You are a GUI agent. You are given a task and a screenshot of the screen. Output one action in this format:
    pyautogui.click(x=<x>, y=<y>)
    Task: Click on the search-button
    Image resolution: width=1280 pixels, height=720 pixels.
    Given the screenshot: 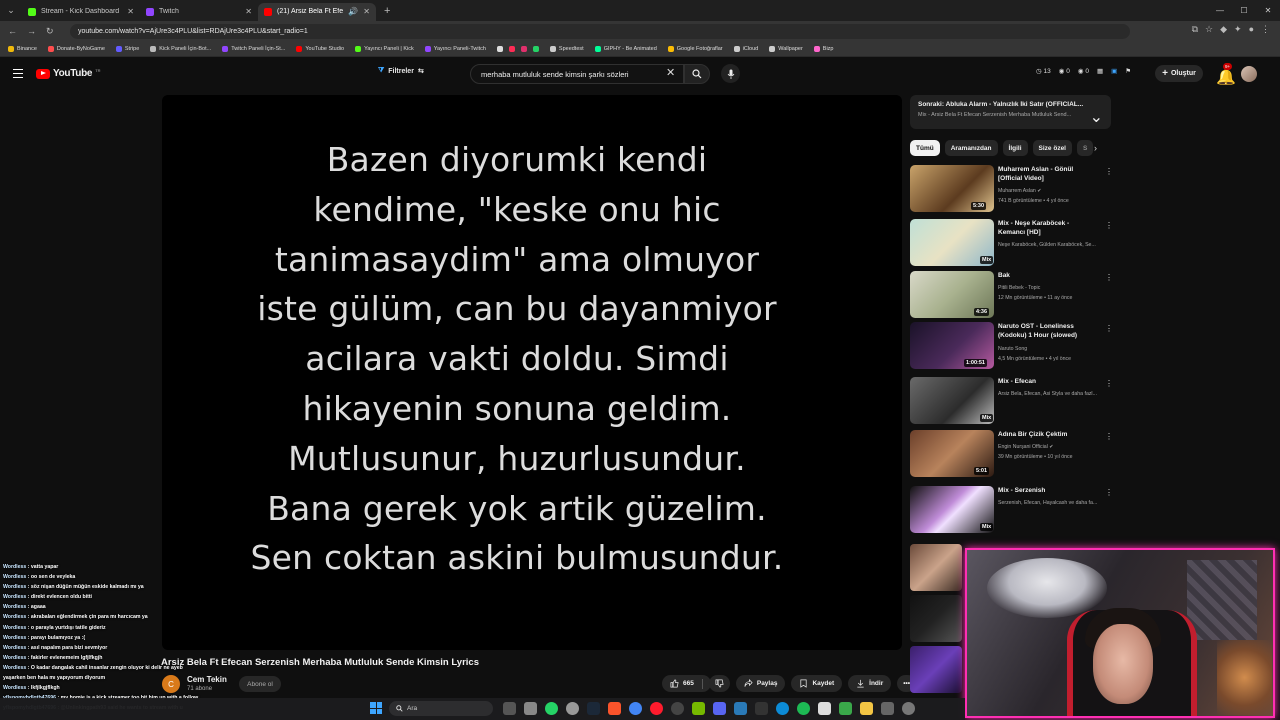 What is the action you would take?
    pyautogui.click(x=697, y=74)
    